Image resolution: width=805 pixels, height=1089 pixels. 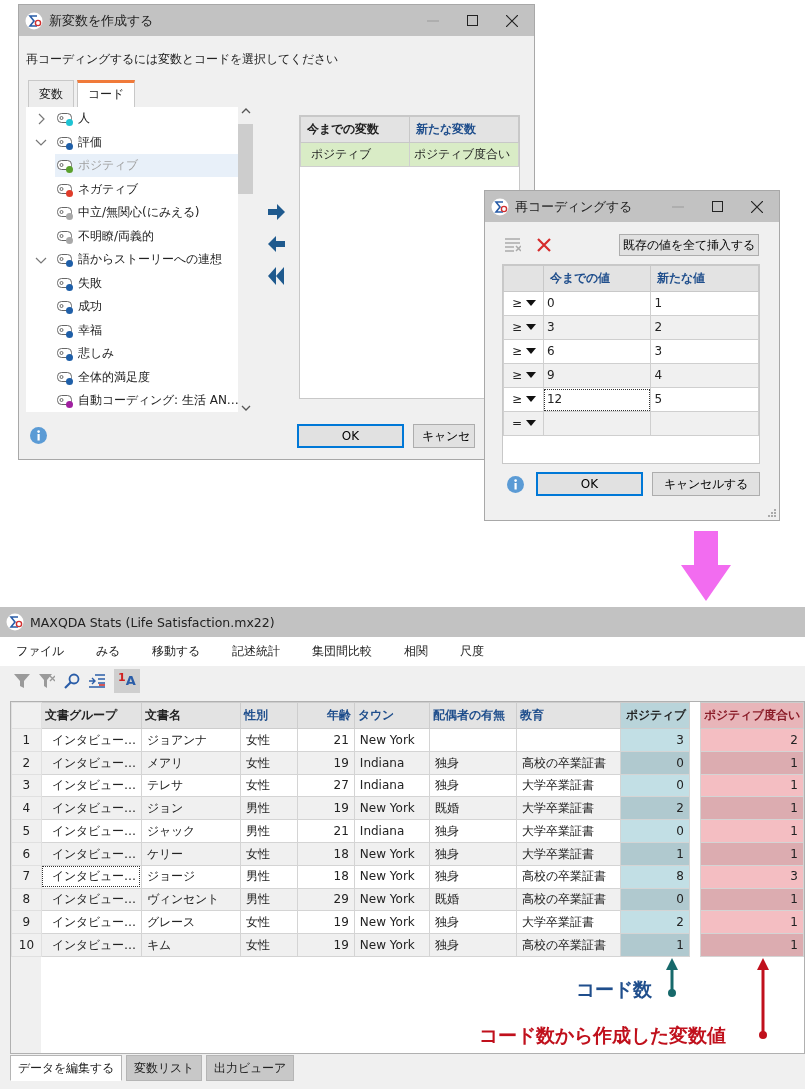 I want to click on menu-item: 記述統計, so click(x=256, y=651).